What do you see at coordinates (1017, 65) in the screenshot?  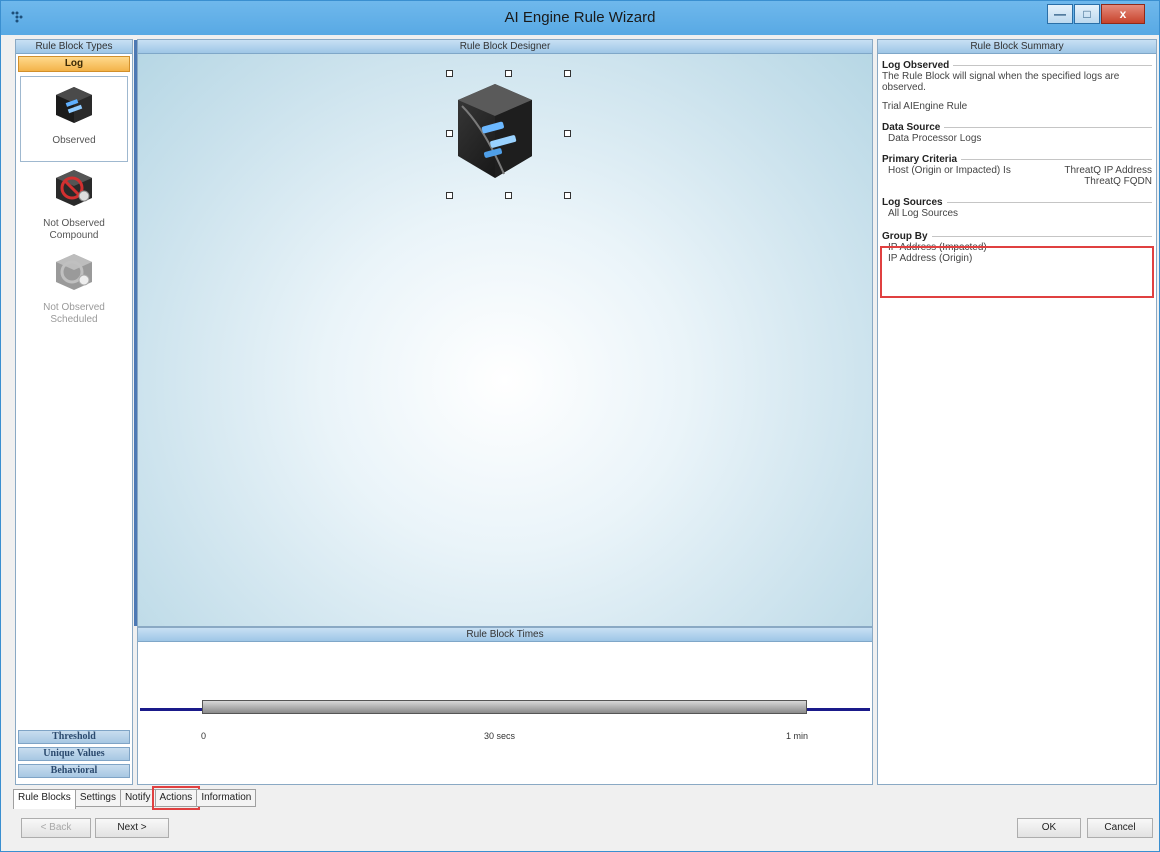 I see `log-observed-title: Log Observed` at bounding box center [1017, 65].